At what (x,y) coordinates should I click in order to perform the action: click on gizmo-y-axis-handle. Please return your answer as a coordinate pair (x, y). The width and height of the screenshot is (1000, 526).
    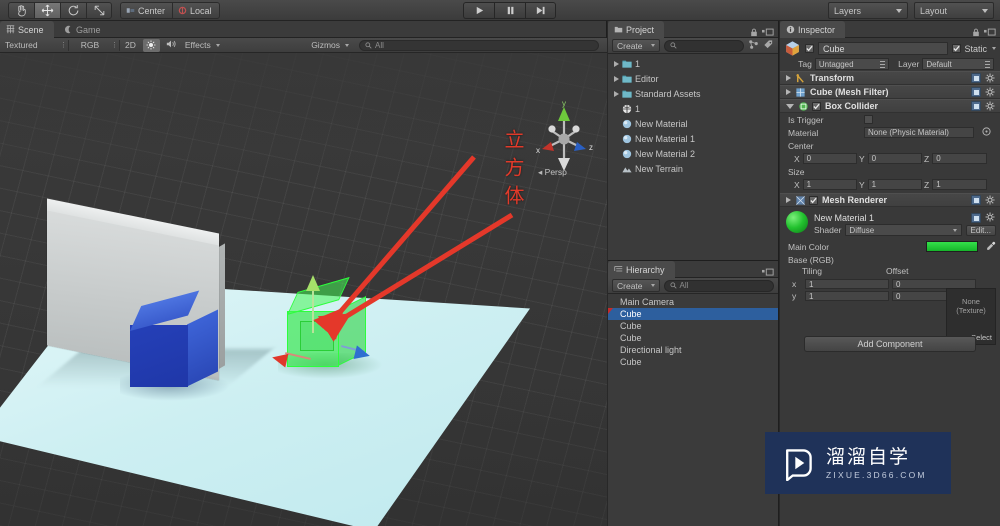
    Looking at the image, I should click on (313, 283).